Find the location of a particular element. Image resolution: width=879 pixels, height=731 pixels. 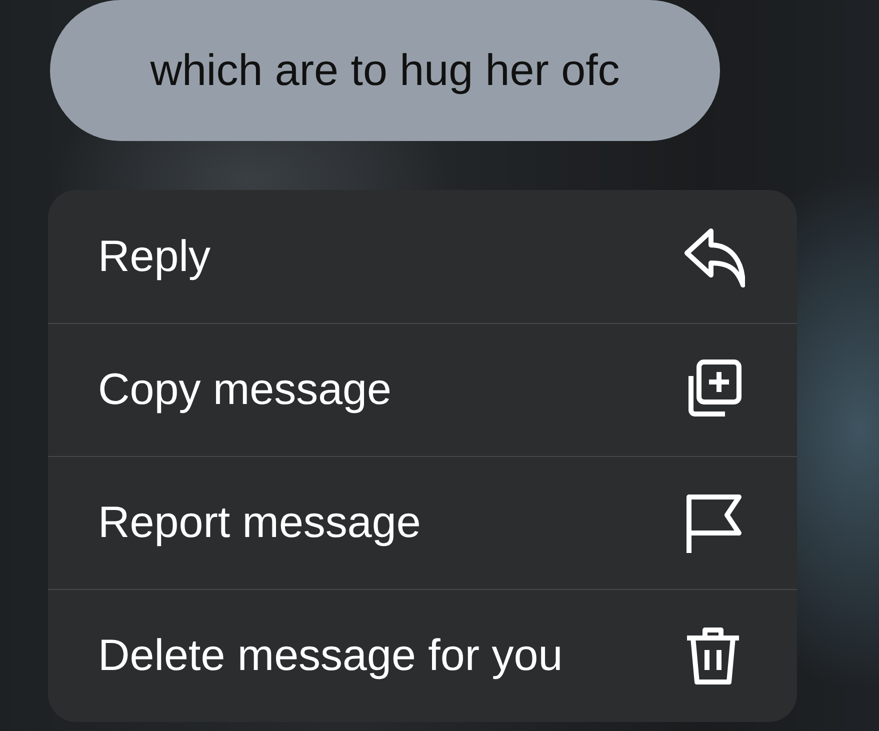

menu-item-label: Copy message is located at coordinates (245, 390).